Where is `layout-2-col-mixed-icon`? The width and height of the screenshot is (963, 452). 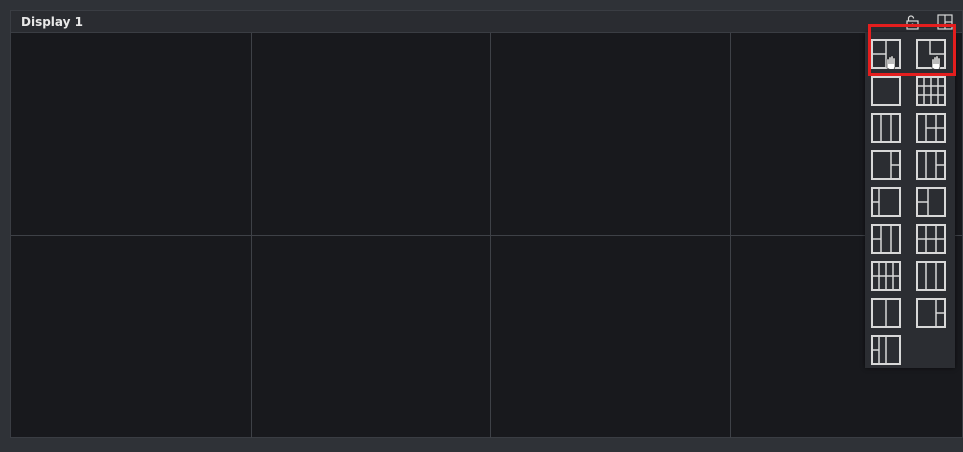
layout-2-col-mixed-icon is located at coordinates (931, 202).